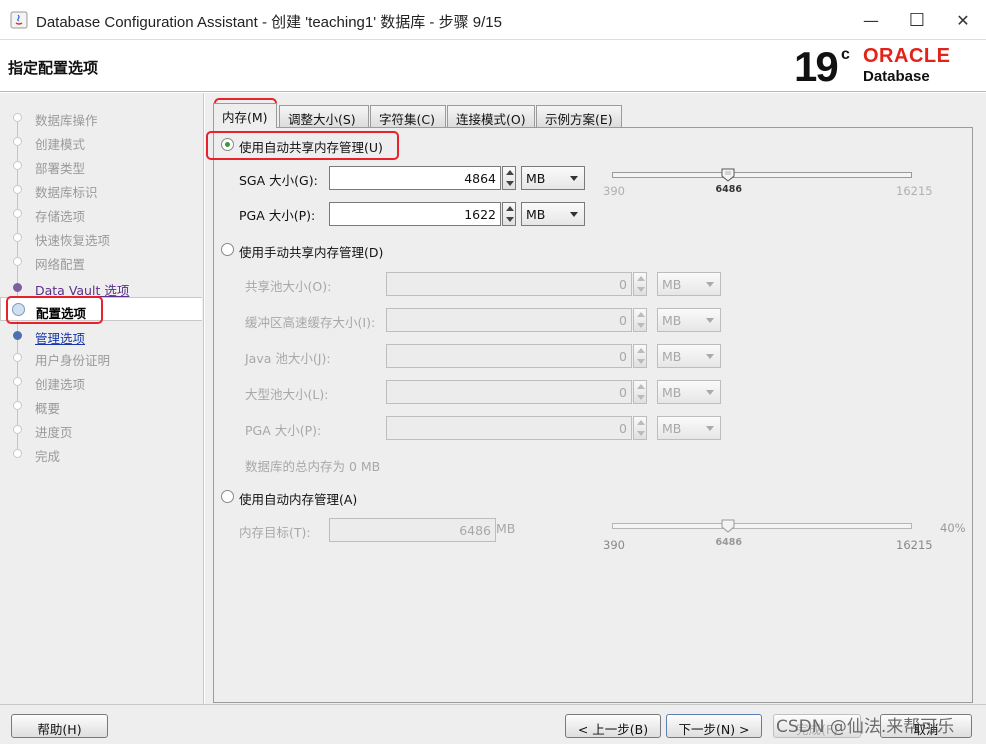 The width and height of the screenshot is (986, 744). I want to click on amm-memory-slider, so click(762, 526).